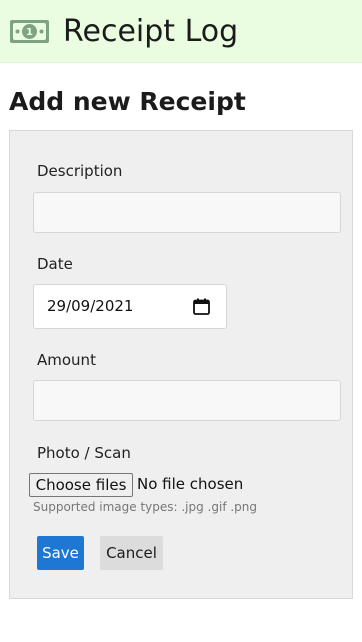 This screenshot has height=642, width=362. I want to click on app-header: 1 Receipt Log, so click(181, 31).